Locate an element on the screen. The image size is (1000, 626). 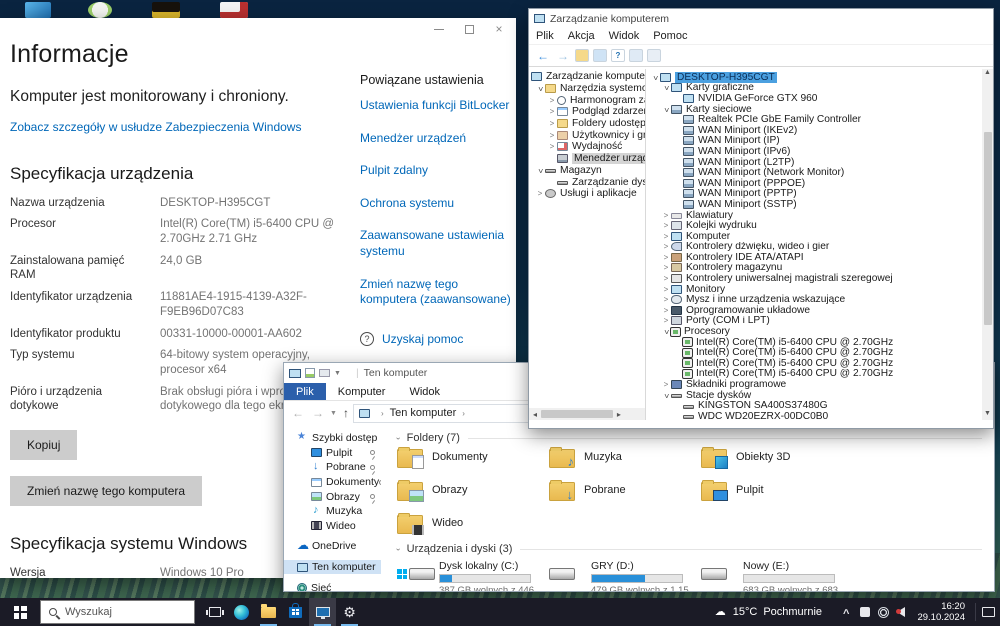
tree-item: Zarządzanie dyskami is located at coordinates (587, 182).